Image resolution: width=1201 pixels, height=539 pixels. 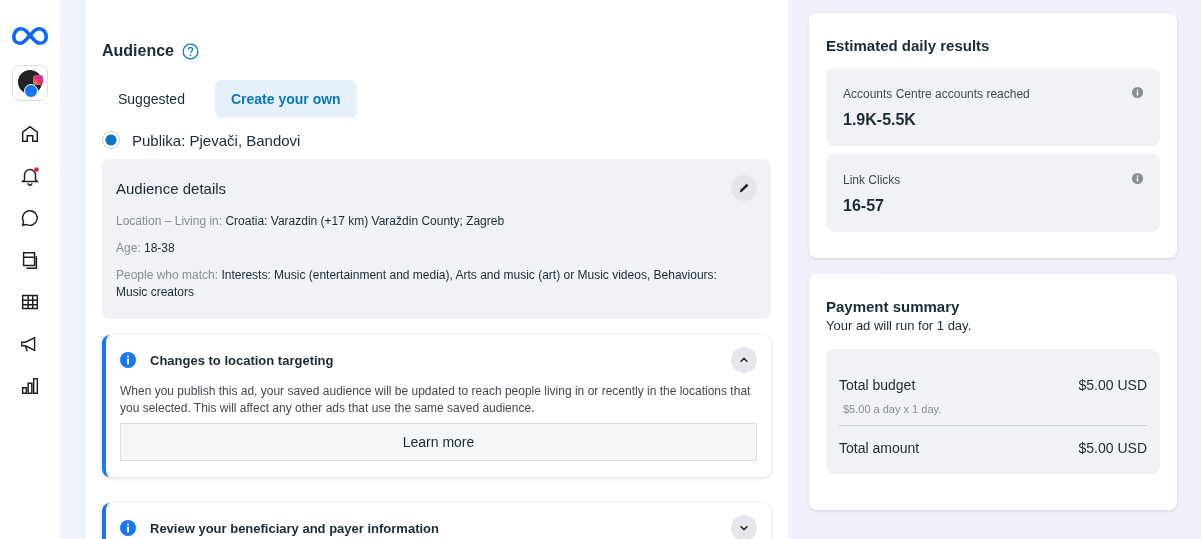 I want to click on panel-title: Audience details, so click(x=171, y=188).